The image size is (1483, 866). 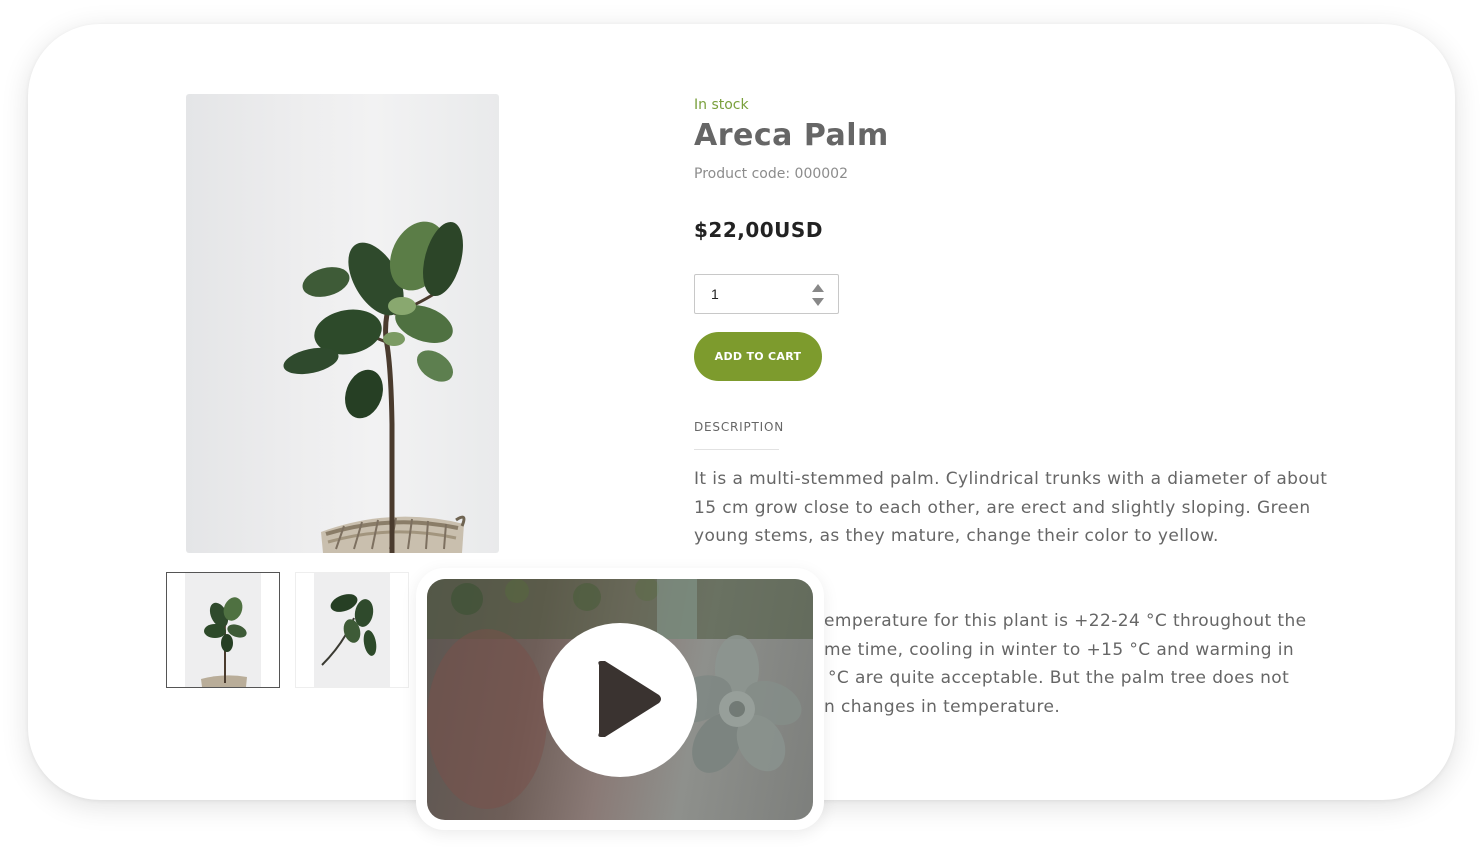 I want to click on description-heading: DESCRIPTION, so click(x=739, y=427).